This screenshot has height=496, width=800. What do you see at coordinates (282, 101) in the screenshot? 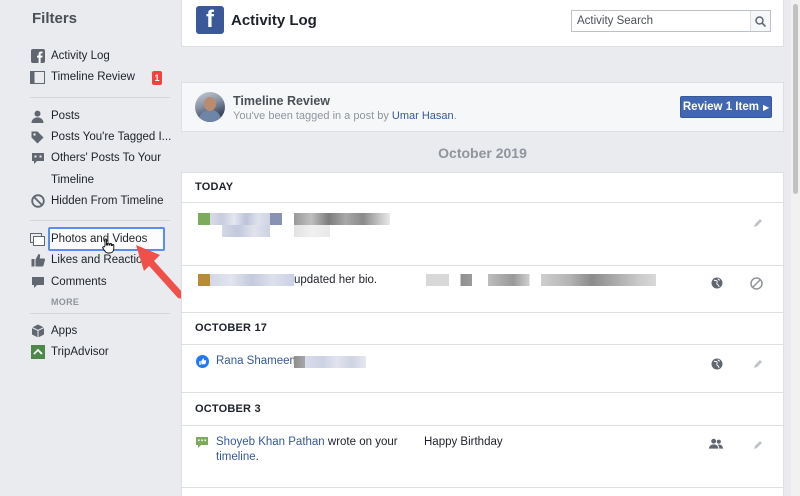
I see `timeline-review-title: Timeline Review` at bounding box center [282, 101].